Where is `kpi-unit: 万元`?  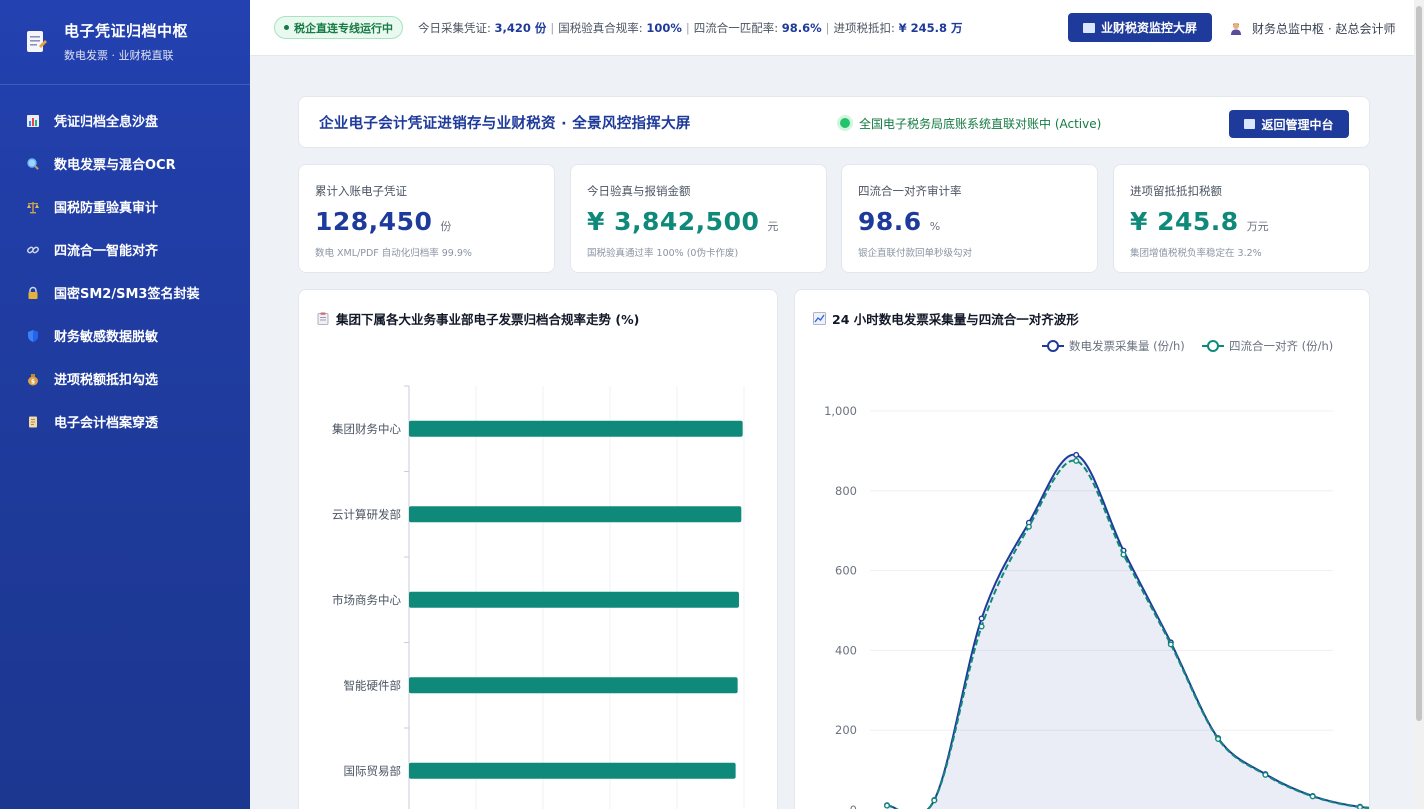 kpi-unit: 万元 is located at coordinates (1257, 226).